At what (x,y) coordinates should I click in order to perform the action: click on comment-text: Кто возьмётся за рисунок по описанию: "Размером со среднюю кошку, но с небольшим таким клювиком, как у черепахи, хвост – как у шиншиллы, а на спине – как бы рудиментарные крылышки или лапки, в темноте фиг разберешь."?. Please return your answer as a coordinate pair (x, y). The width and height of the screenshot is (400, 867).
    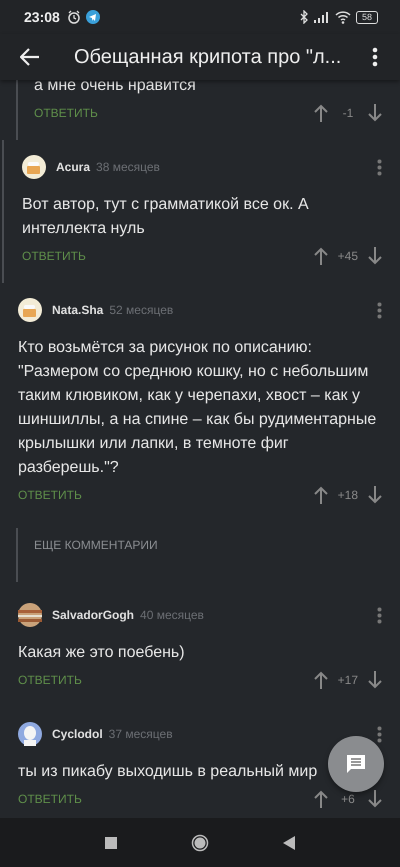
    Looking at the image, I should click on (198, 408).